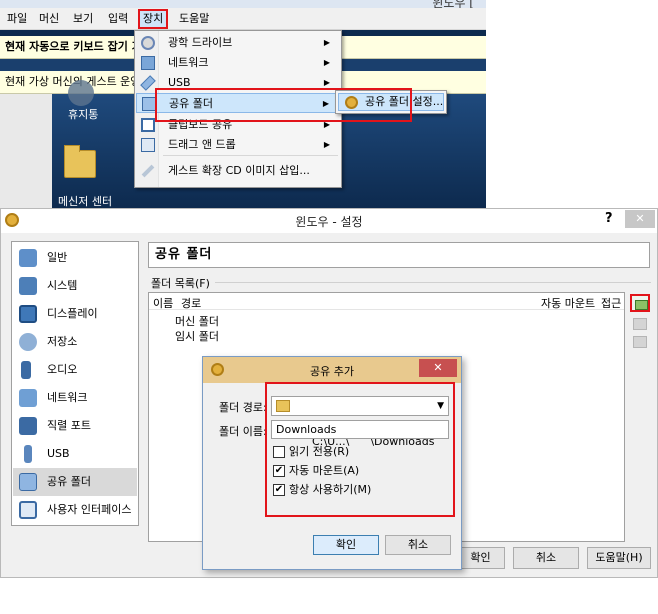 This screenshot has height=614, width=658. I want to click on folder-list-label: 폴더 목록(F), so click(180, 283).